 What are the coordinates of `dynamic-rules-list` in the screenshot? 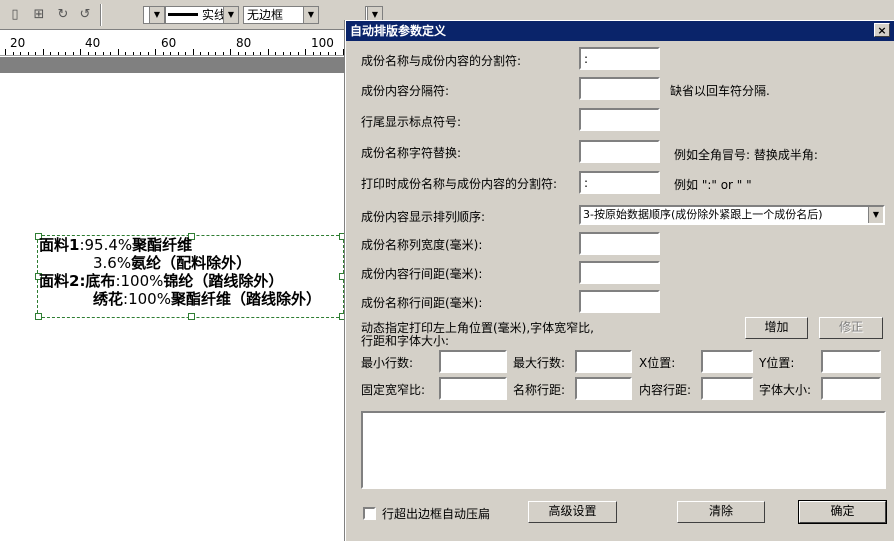 It's located at (623, 450).